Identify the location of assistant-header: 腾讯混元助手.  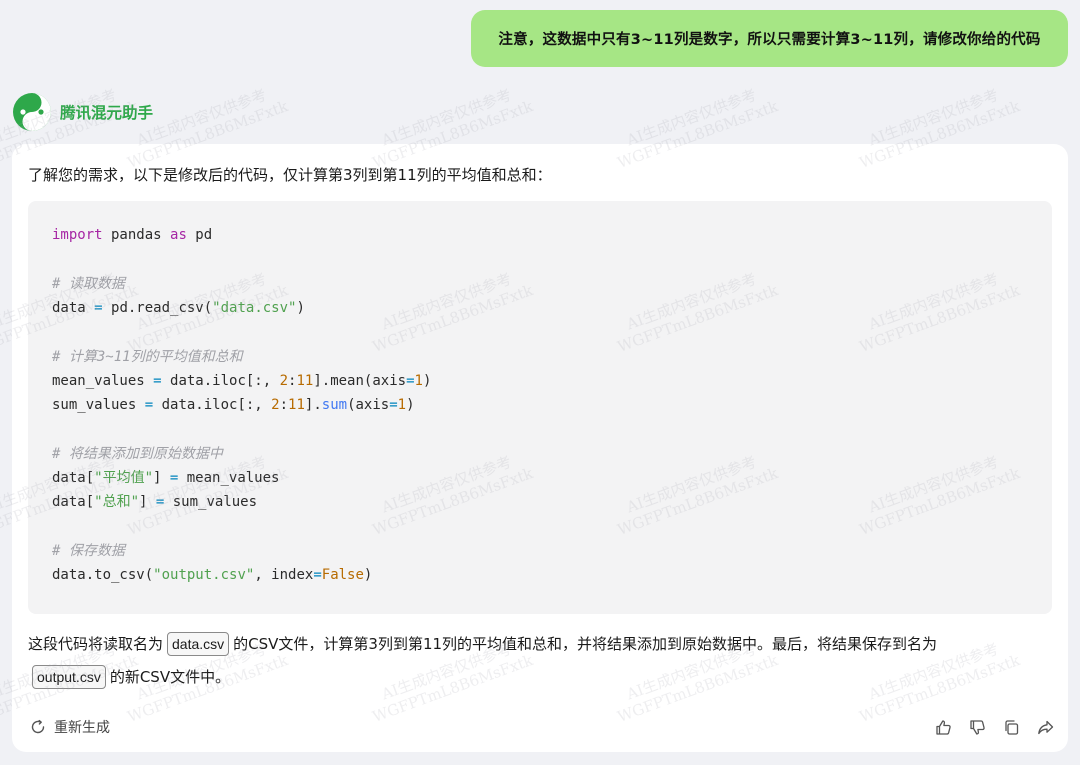
(82, 112).